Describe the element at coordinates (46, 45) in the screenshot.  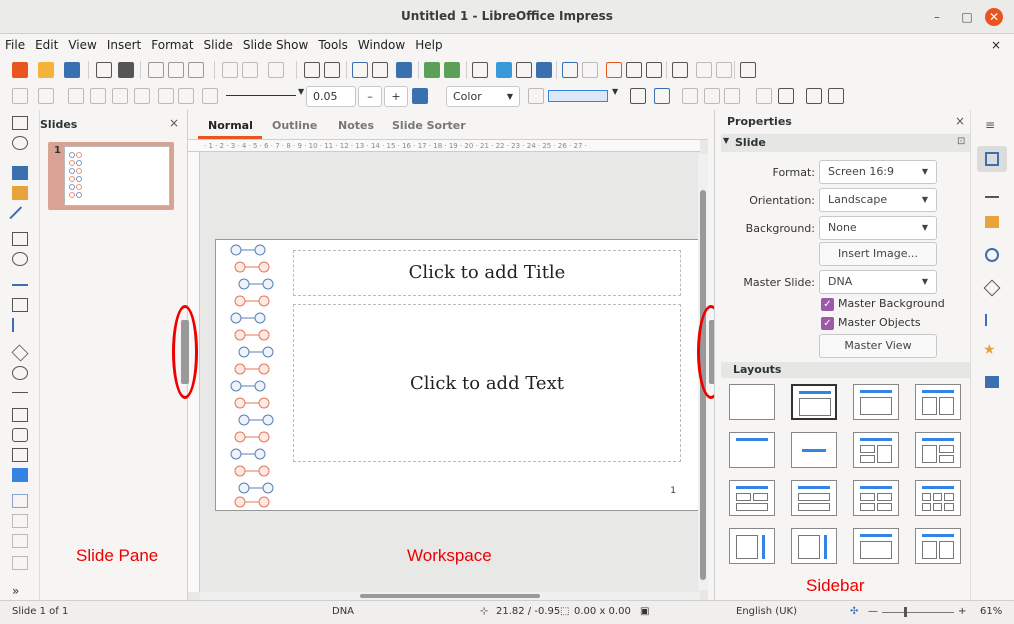
I see `menu-edit: Edit` at that location.